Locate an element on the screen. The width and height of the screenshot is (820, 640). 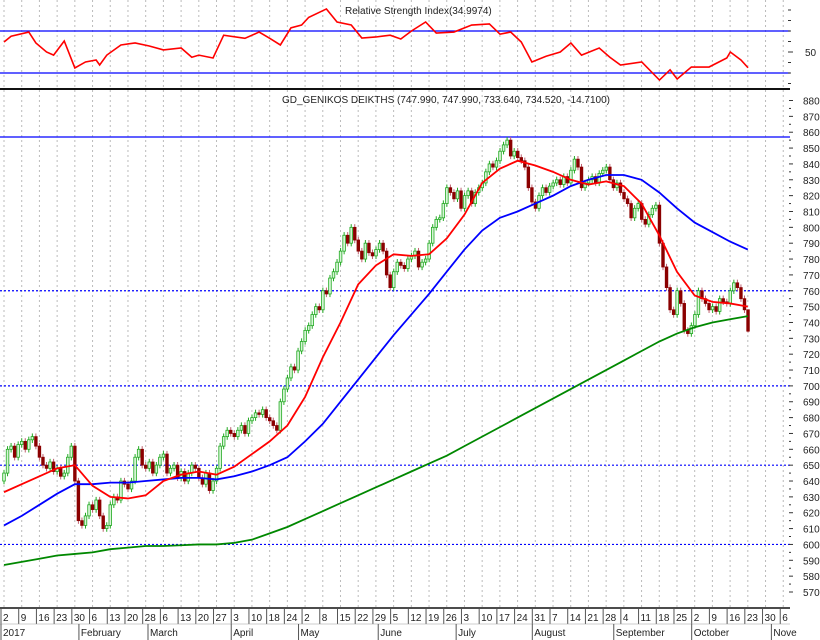
price-tick-label: 880 is located at coordinates (811, 102).